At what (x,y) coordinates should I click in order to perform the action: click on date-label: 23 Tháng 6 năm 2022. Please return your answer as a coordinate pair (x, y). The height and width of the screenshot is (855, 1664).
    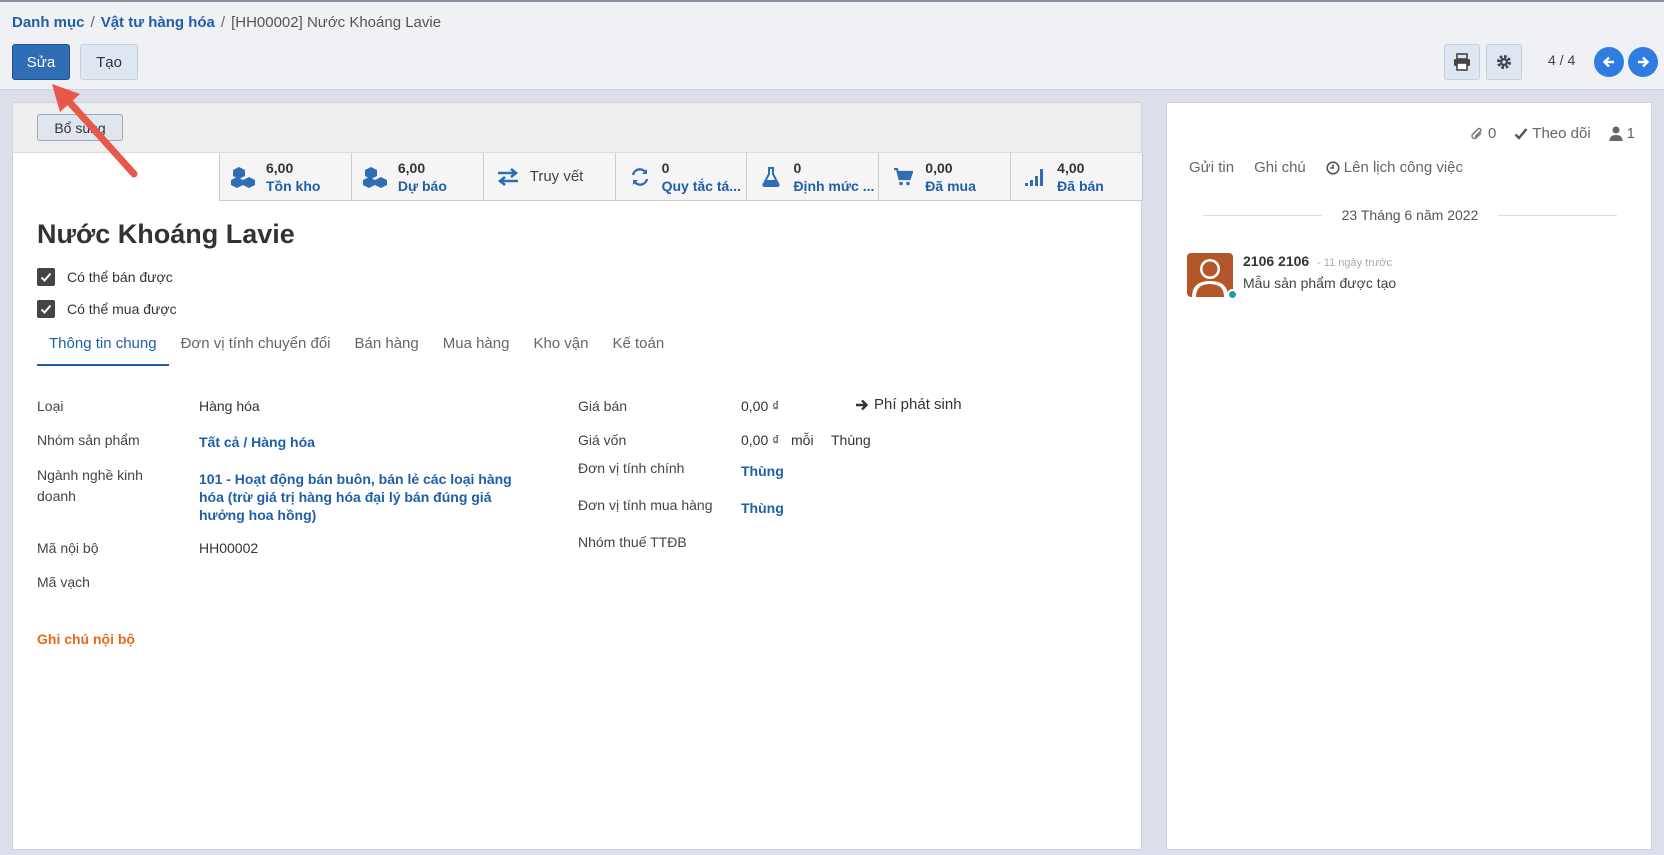
    Looking at the image, I should click on (1410, 215).